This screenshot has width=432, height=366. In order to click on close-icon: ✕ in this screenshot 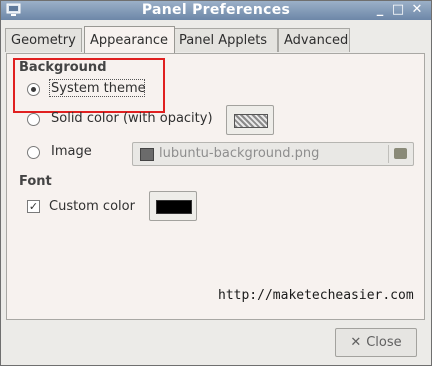, I will do `click(356, 342)`.